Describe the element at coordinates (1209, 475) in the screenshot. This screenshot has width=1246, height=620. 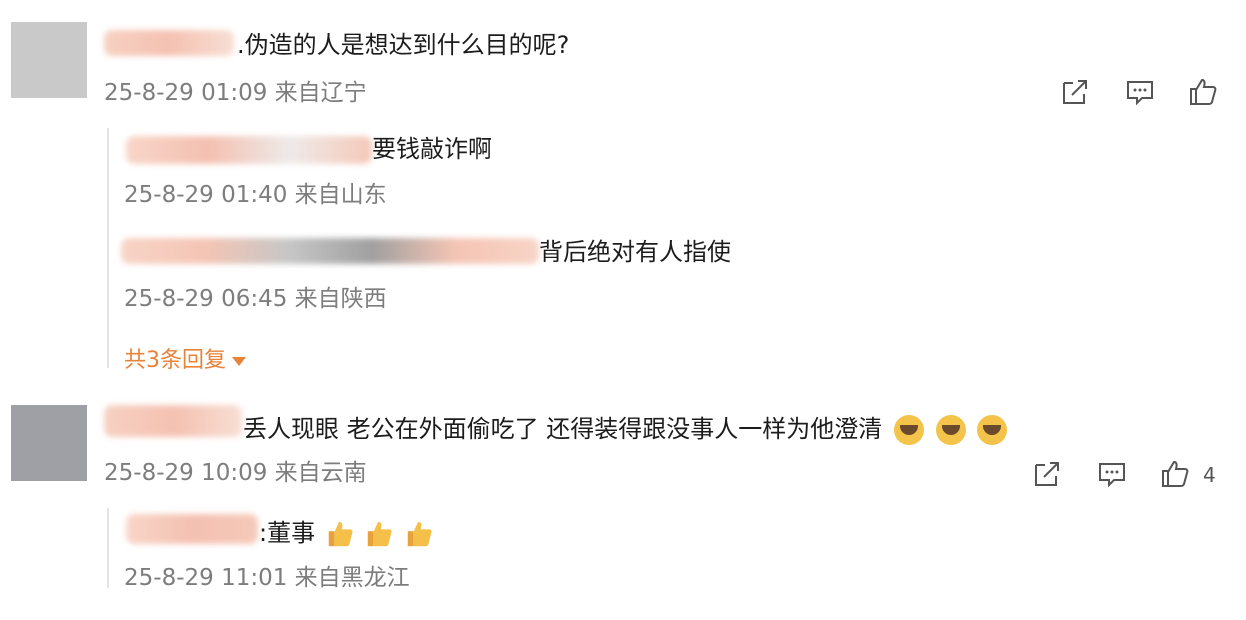
I see `like-count: 4` at that location.